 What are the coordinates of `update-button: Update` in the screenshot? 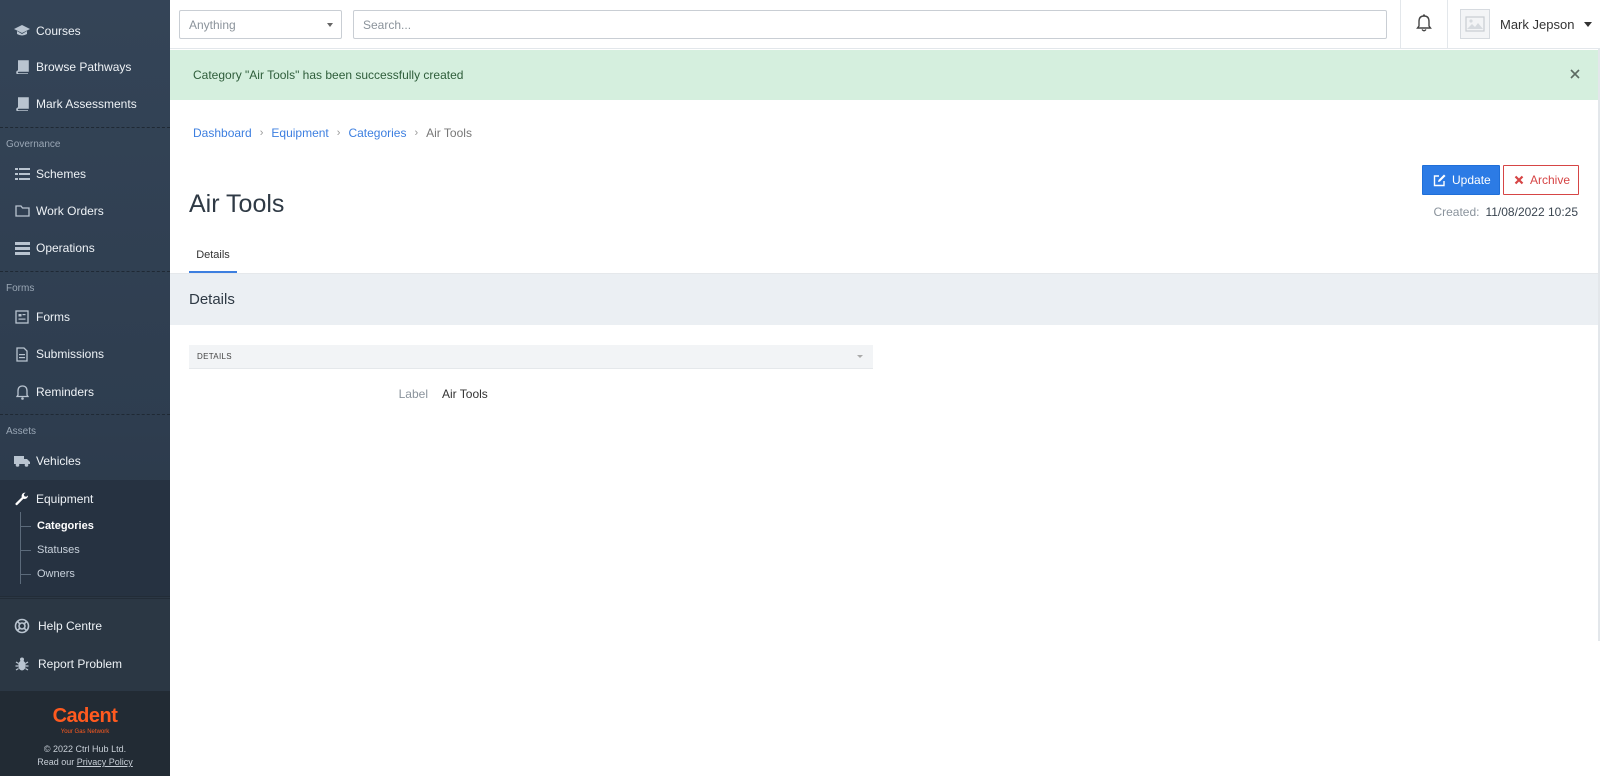 It's located at (1461, 180).